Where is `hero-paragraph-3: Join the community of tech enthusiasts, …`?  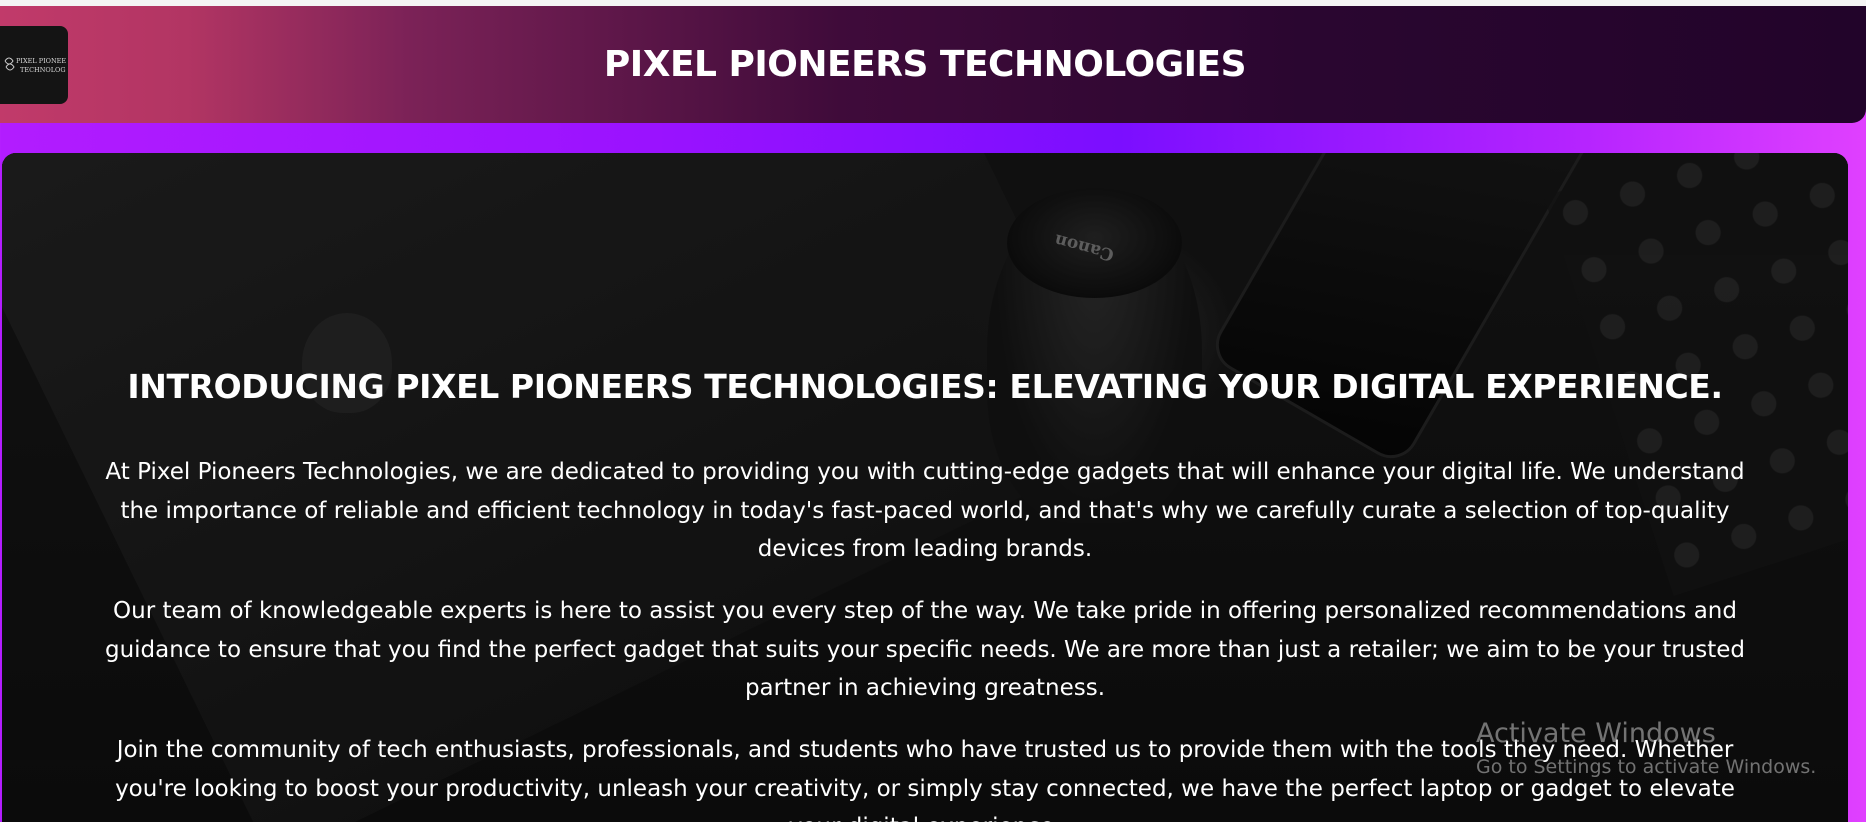 hero-paragraph-3: Join the community of tech enthusiasts, … is located at coordinates (925, 779).